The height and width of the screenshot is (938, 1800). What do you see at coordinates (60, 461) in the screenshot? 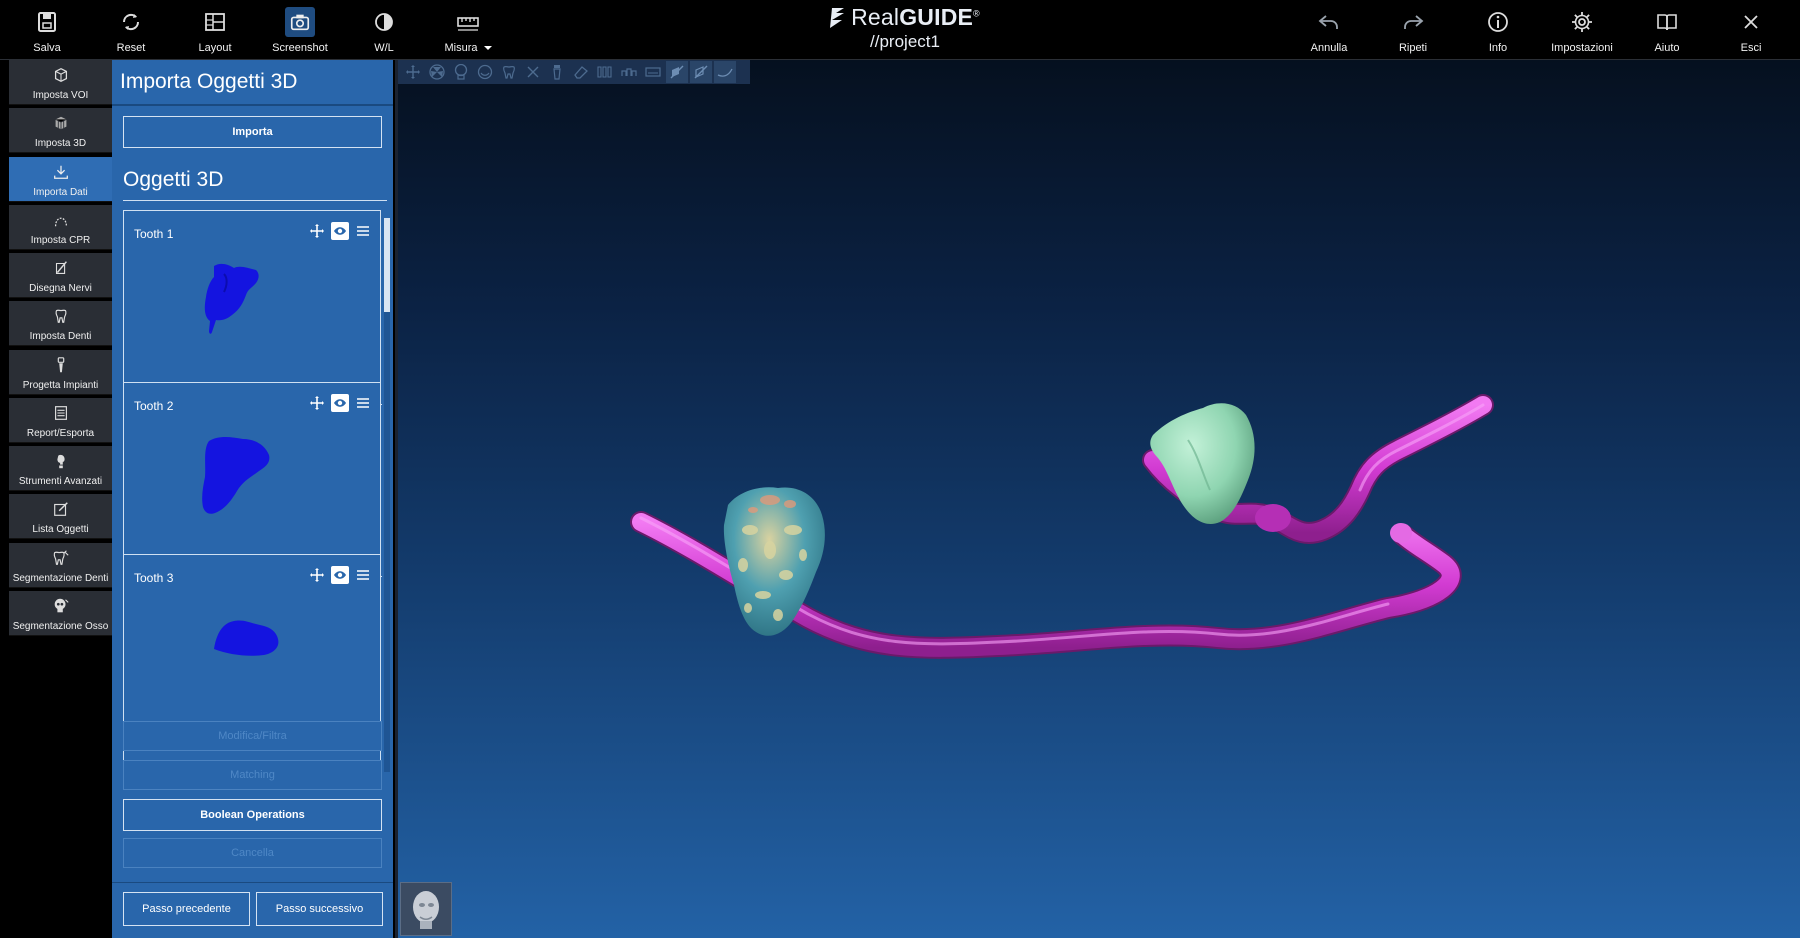
I see `advanced-tools-icon` at bounding box center [60, 461].